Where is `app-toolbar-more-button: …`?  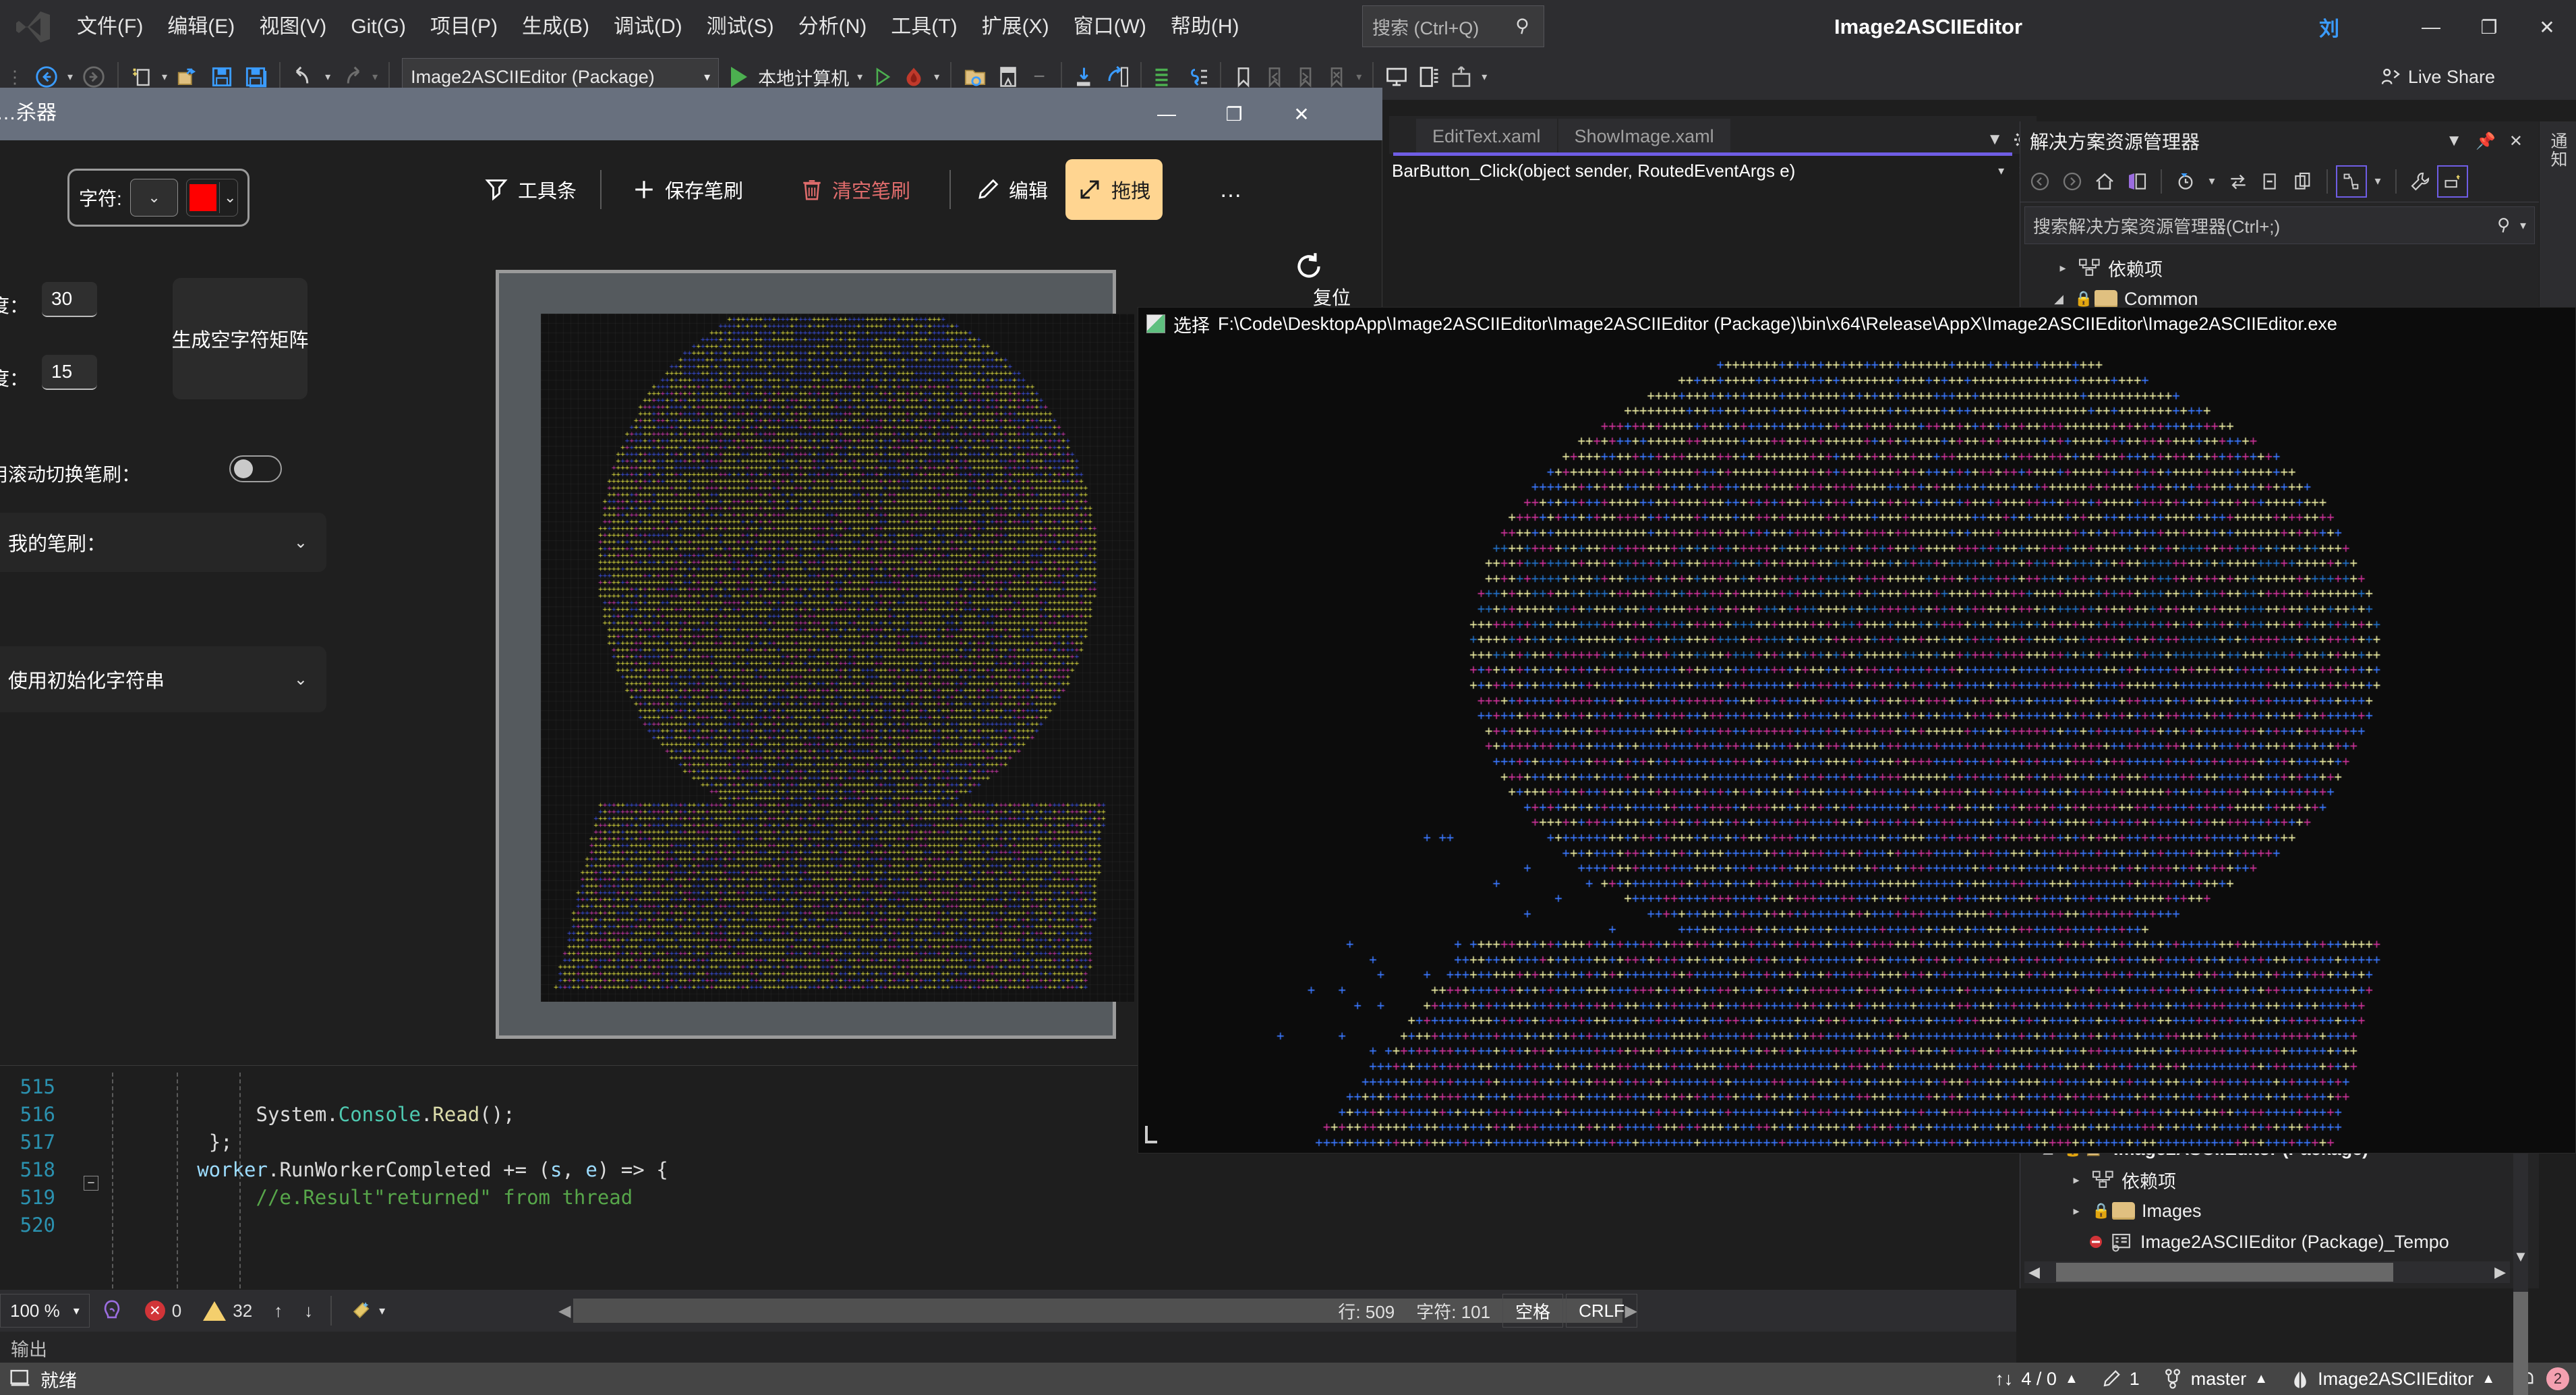
app-toolbar-more-button: … is located at coordinates (1232, 189).